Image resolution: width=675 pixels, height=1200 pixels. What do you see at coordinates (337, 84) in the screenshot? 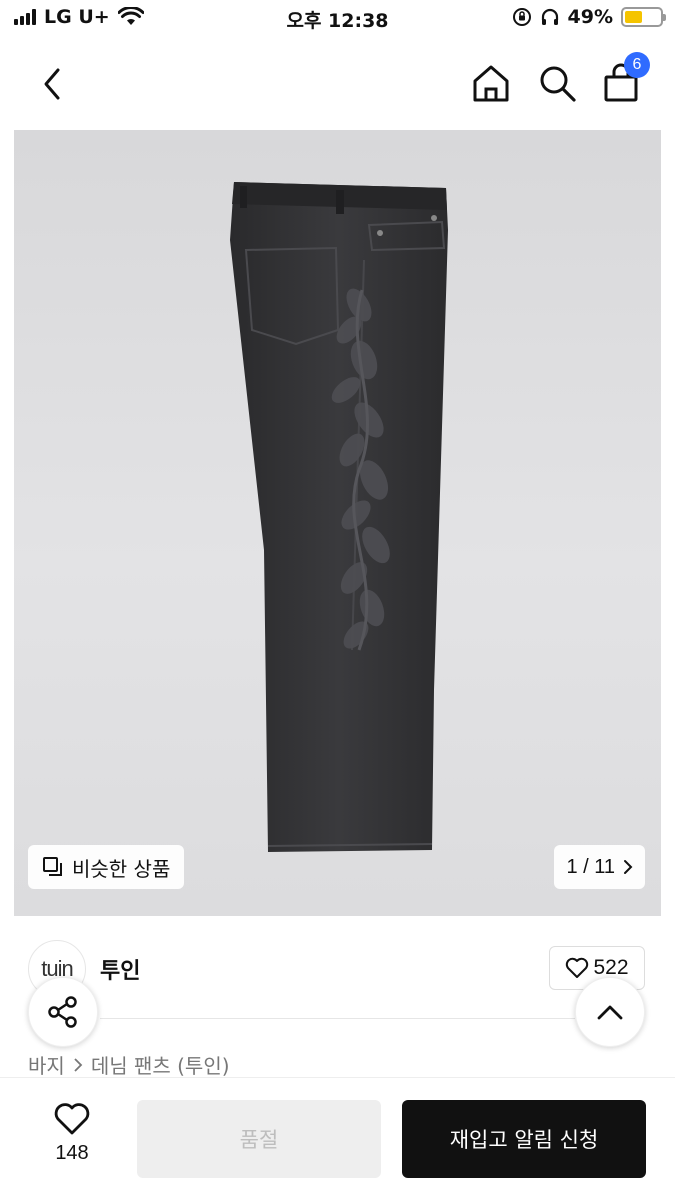
I see `top-navigation: 6` at bounding box center [337, 84].